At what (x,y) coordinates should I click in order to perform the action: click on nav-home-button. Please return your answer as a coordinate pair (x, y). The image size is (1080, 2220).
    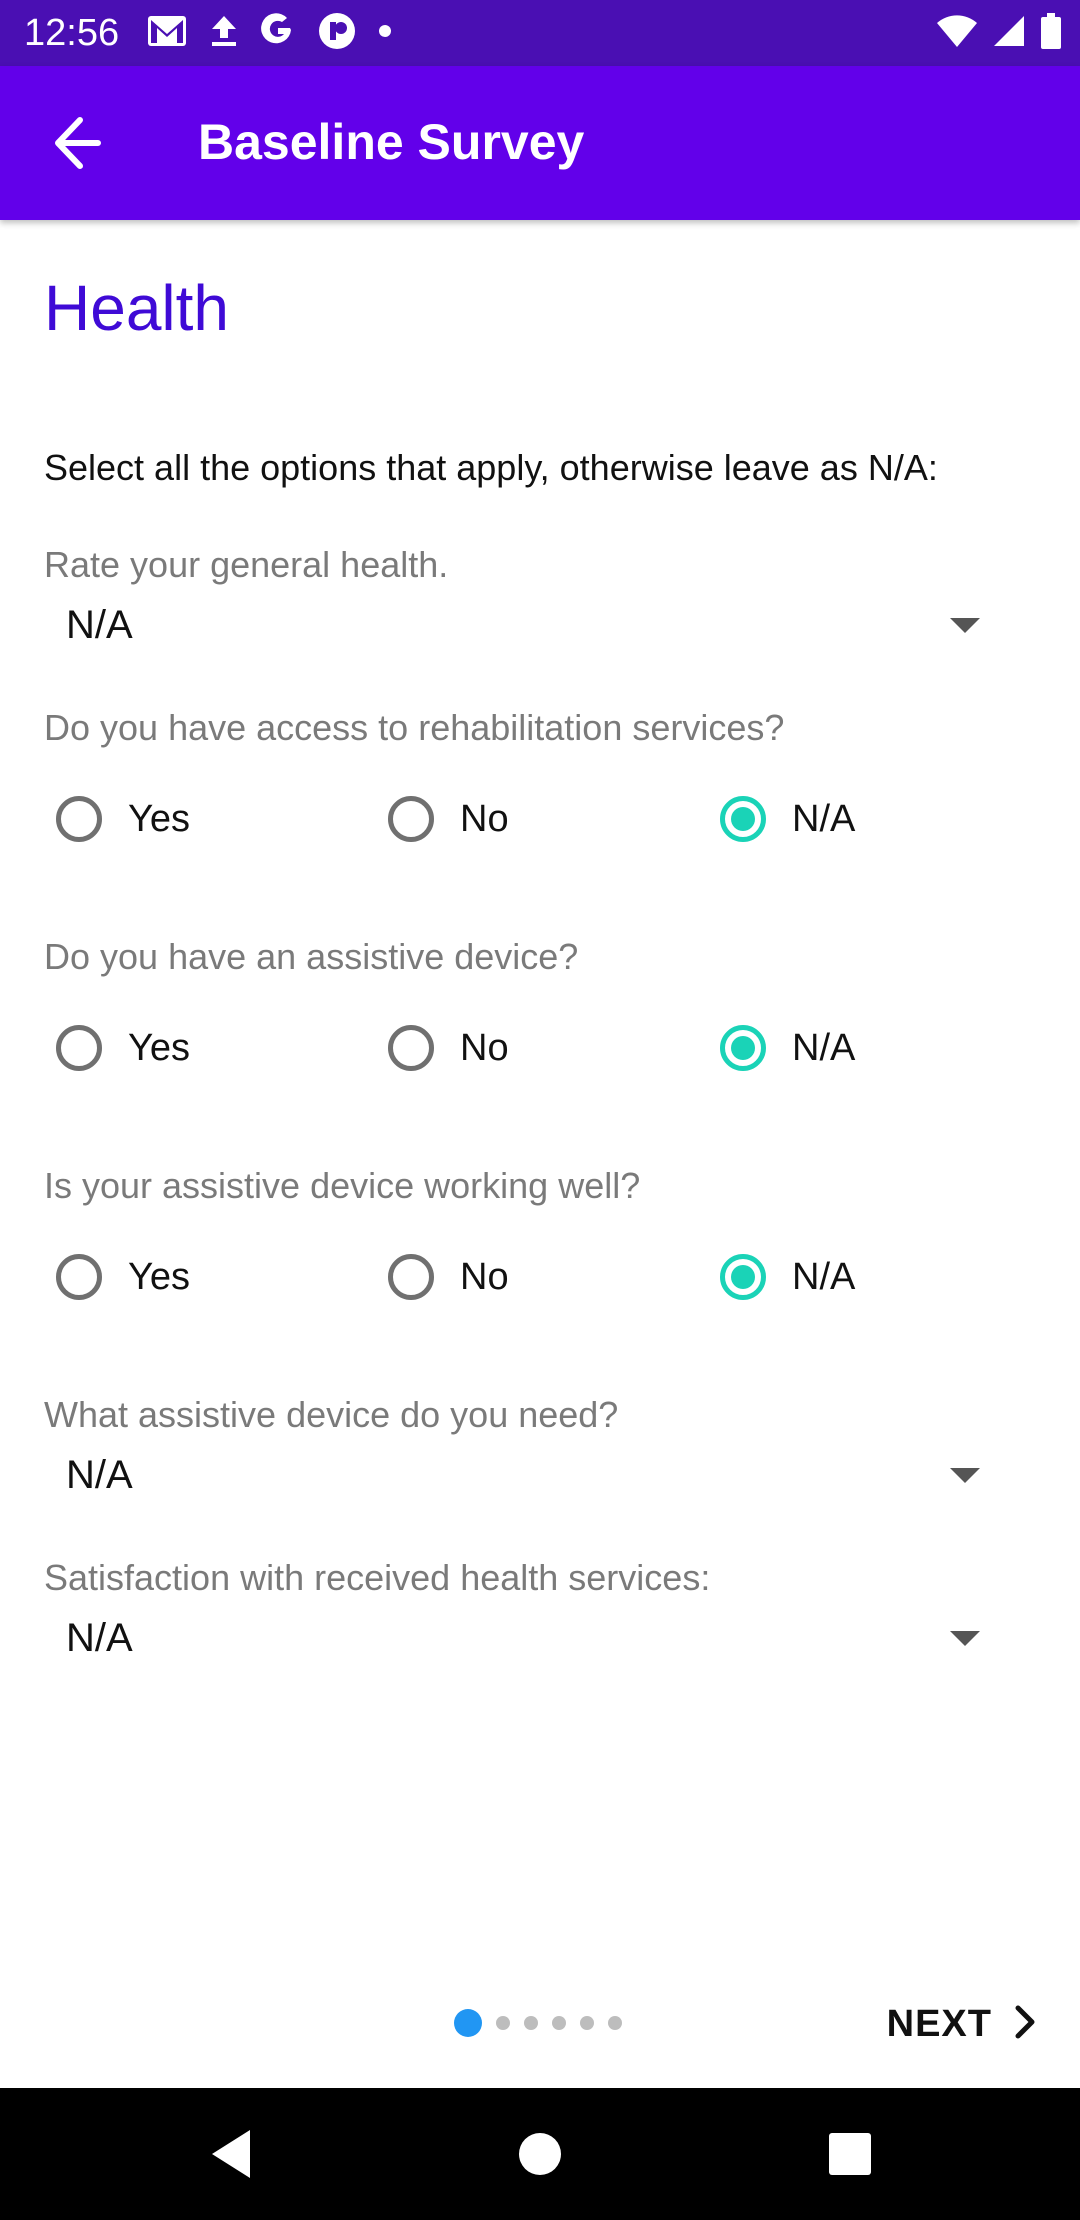
    Looking at the image, I should click on (540, 2154).